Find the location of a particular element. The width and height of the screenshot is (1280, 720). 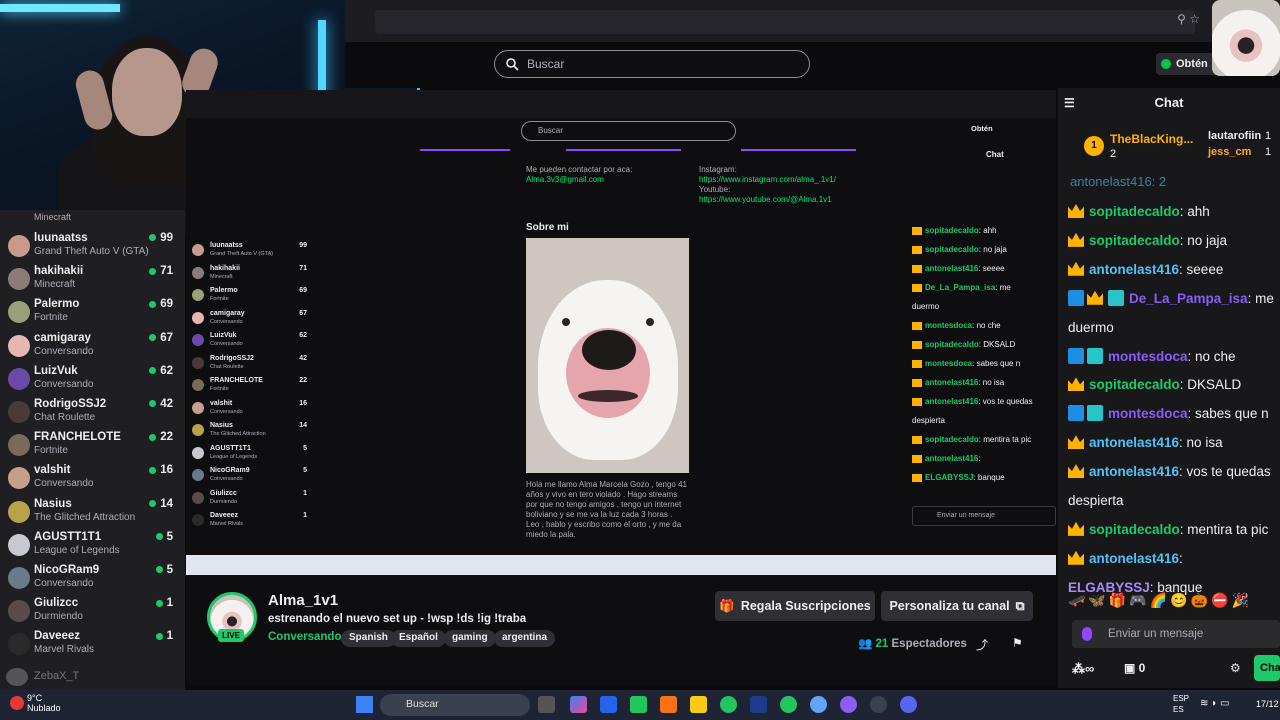

sidebar-channel-item: Palermo Fortnite 69 is located at coordinates (93, 314).